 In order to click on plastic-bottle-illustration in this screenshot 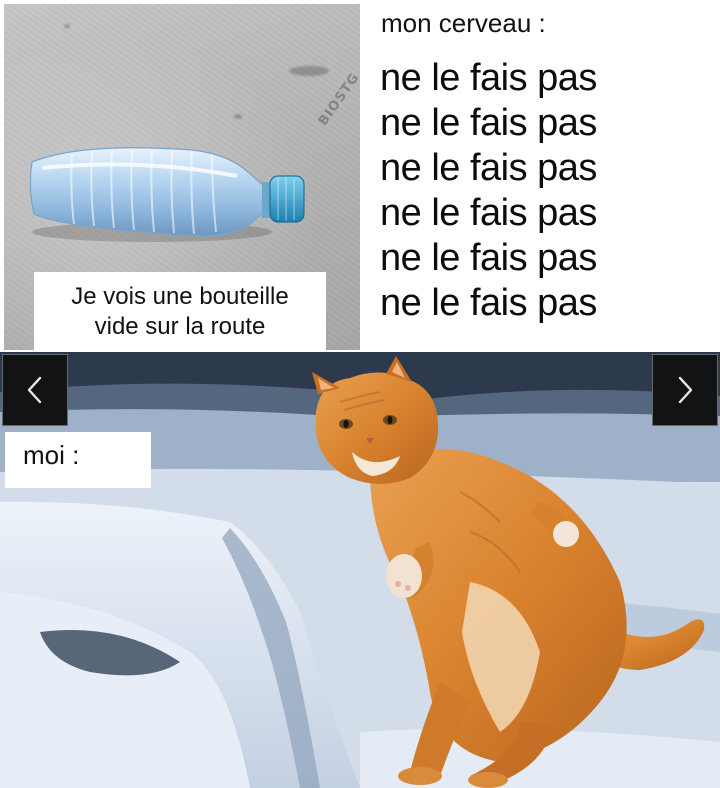, I will do `click(167, 194)`.